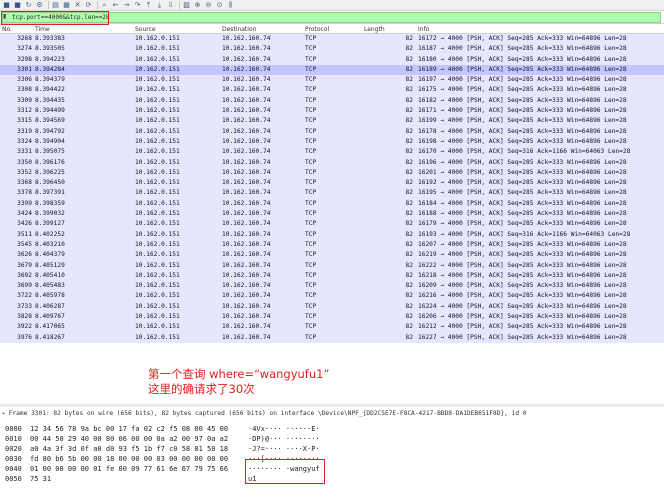  Describe the element at coordinates (186, 5) in the screenshot. I see `colorize-icon: ▨` at that location.